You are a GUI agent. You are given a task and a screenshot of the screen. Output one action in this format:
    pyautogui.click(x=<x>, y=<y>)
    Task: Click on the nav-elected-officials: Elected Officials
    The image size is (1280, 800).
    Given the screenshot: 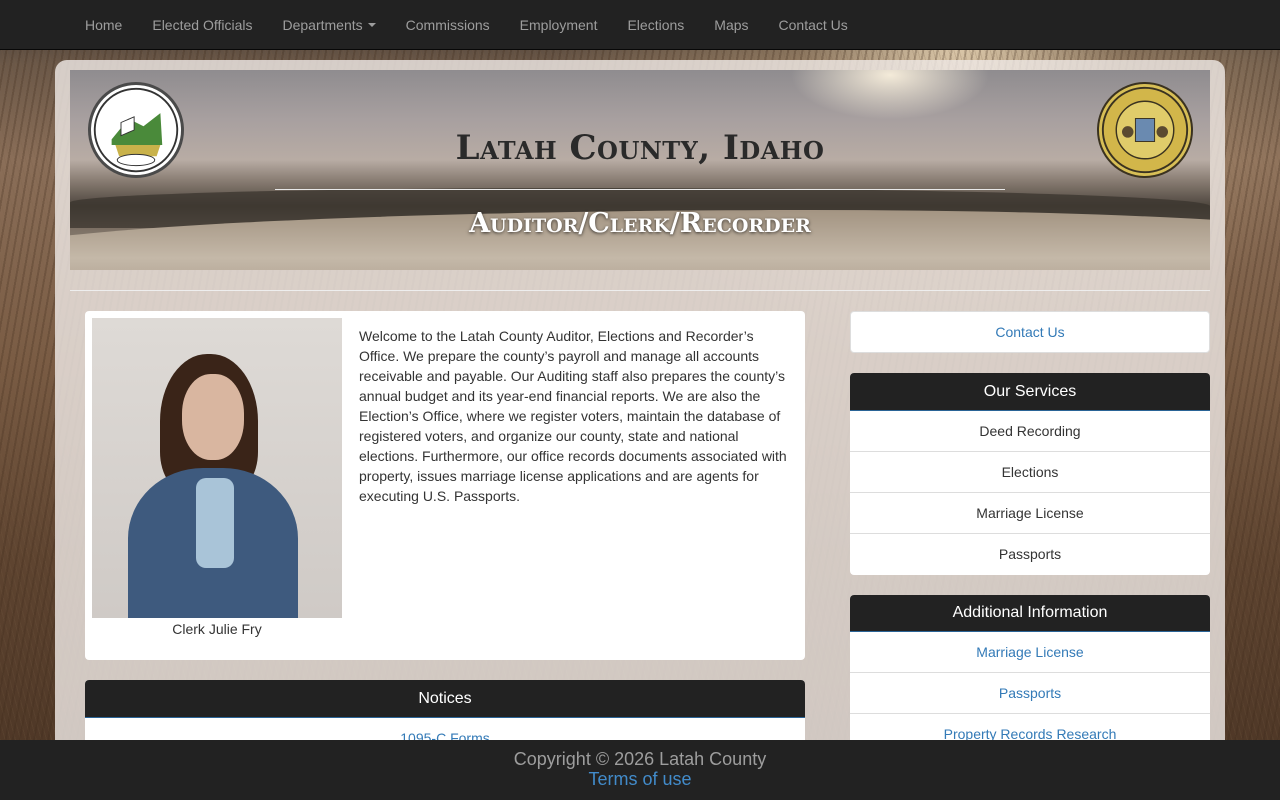 What is the action you would take?
    pyautogui.click(x=202, y=25)
    